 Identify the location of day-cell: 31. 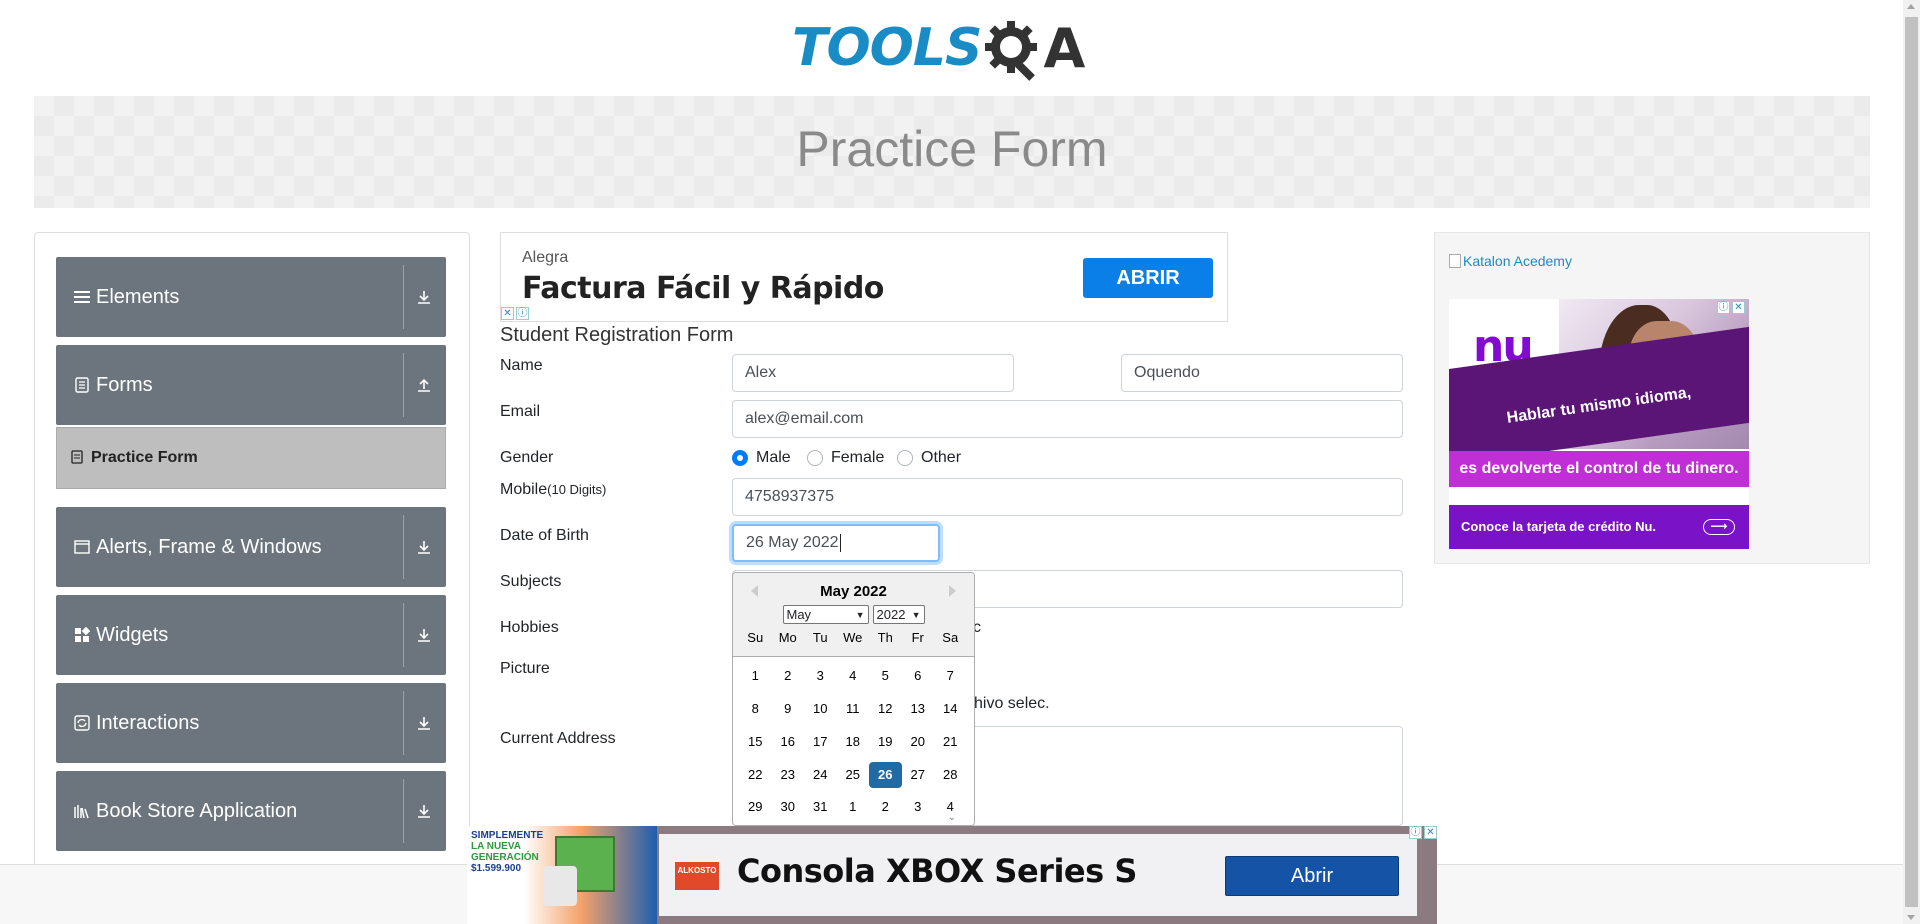
(820, 807).